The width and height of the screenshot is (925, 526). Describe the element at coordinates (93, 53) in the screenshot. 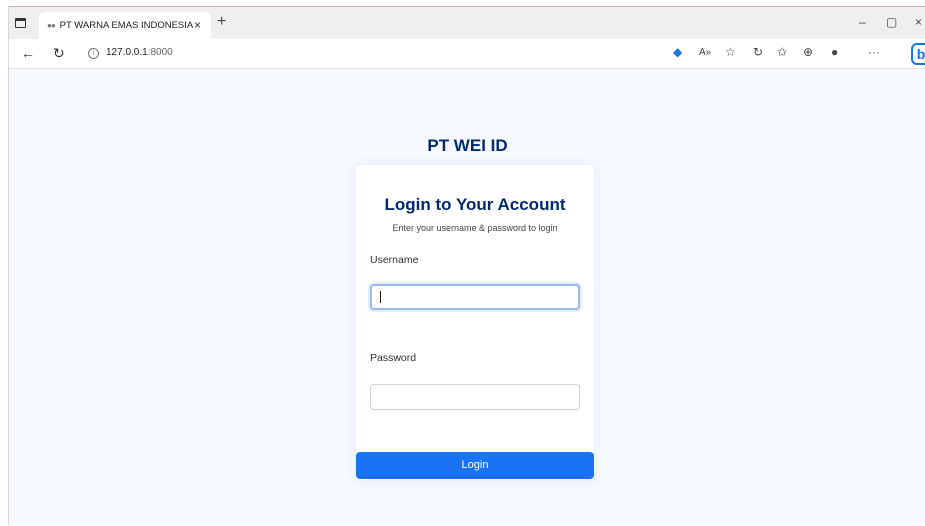

I see `site-info-icon: i` at that location.